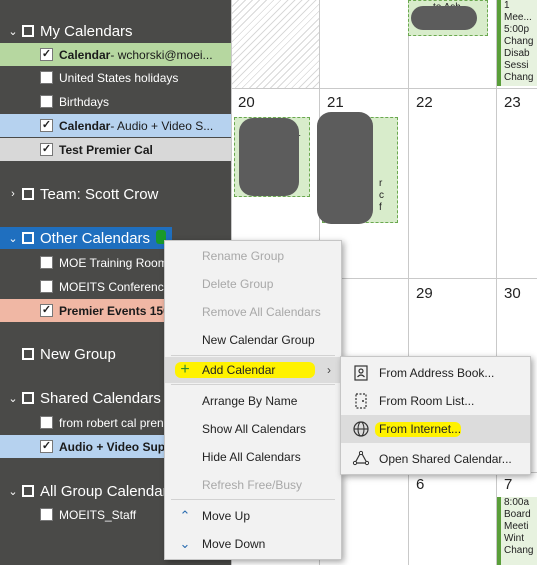  I want to click on menu-rename-group: Rename Group, so click(253, 256).